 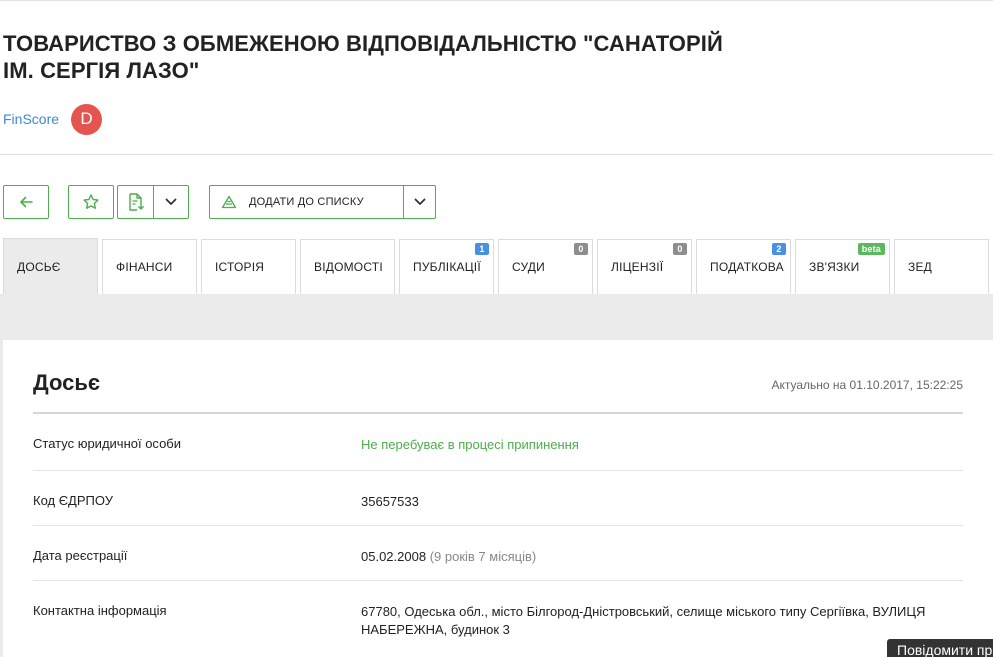 I want to click on tab-label: ЗЕД, so click(x=920, y=267).